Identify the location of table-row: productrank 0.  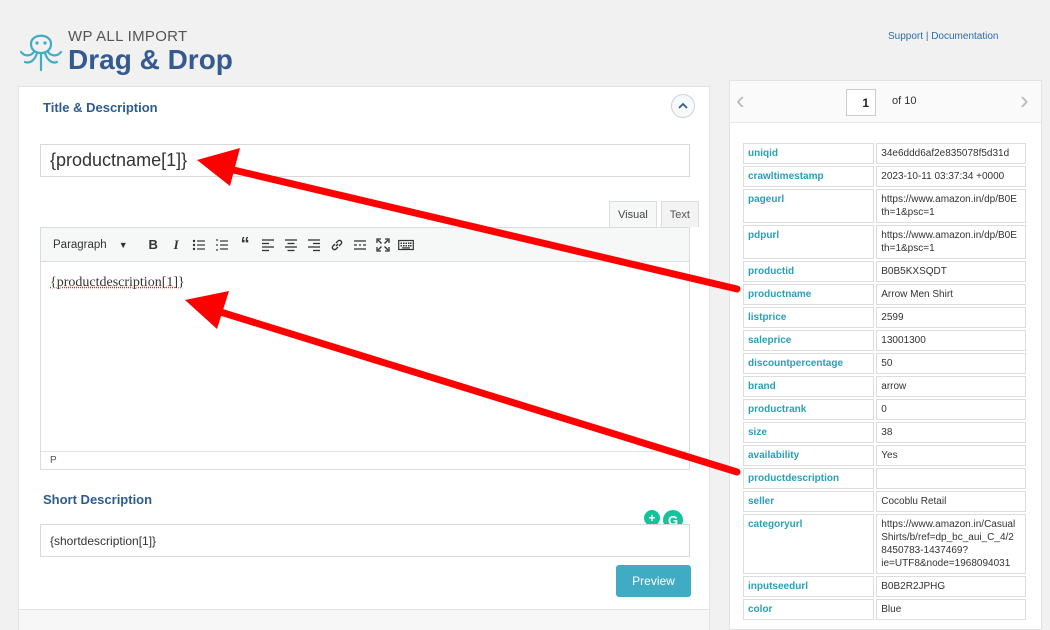
(884, 409).